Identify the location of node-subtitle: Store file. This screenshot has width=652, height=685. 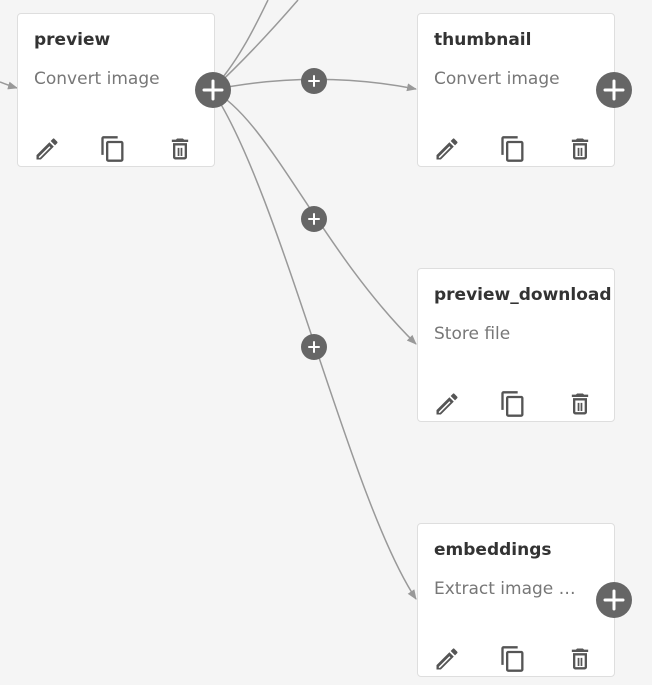
(472, 334).